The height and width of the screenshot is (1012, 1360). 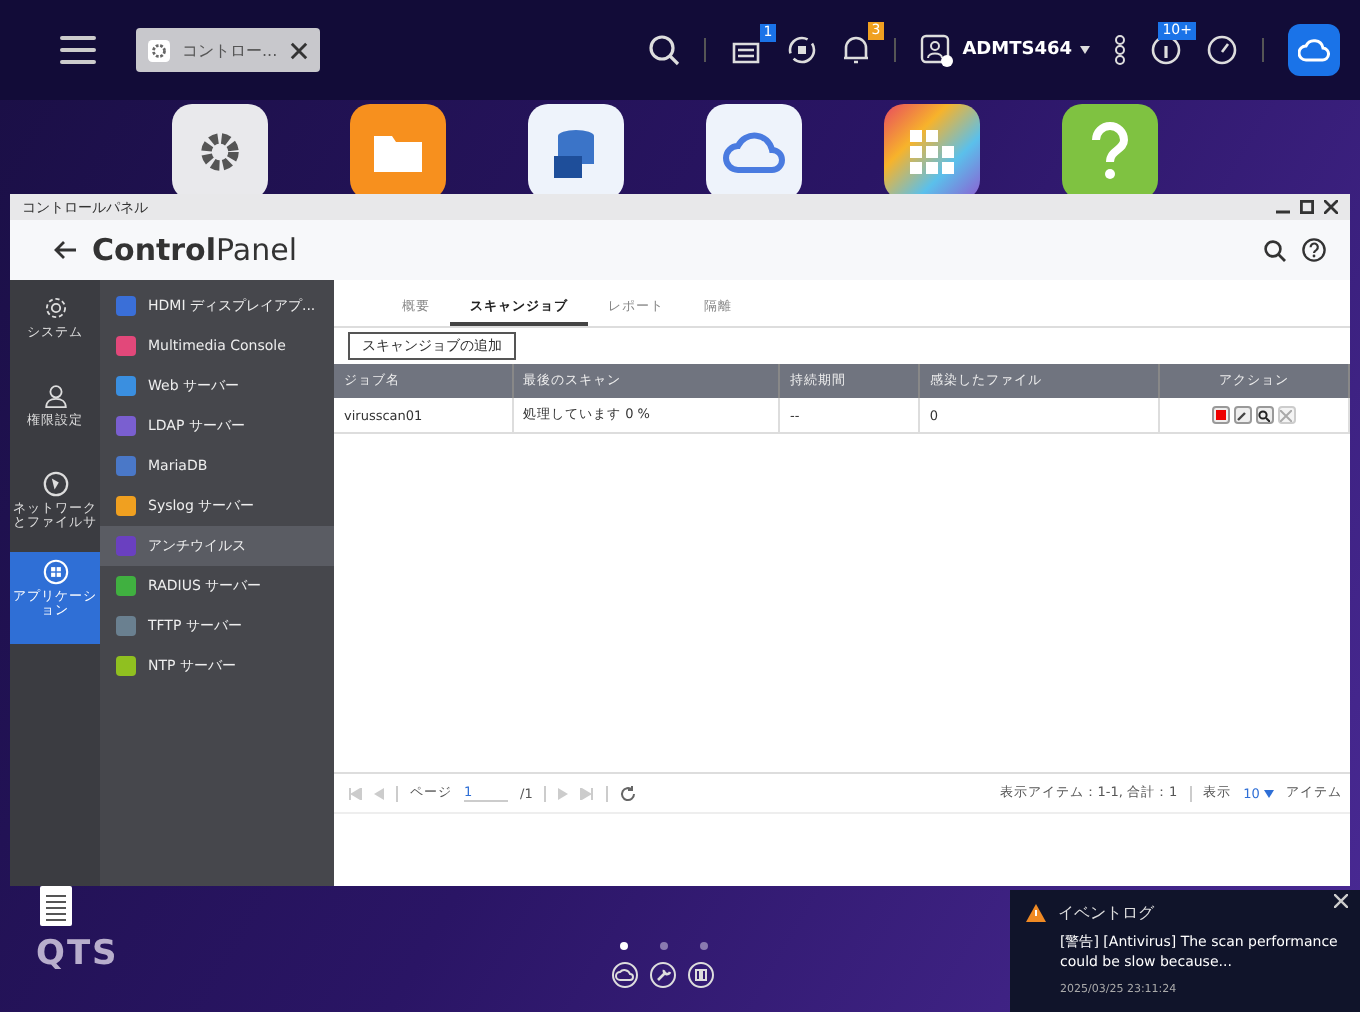 I want to click on help-app-icon, so click(x=1110, y=149).